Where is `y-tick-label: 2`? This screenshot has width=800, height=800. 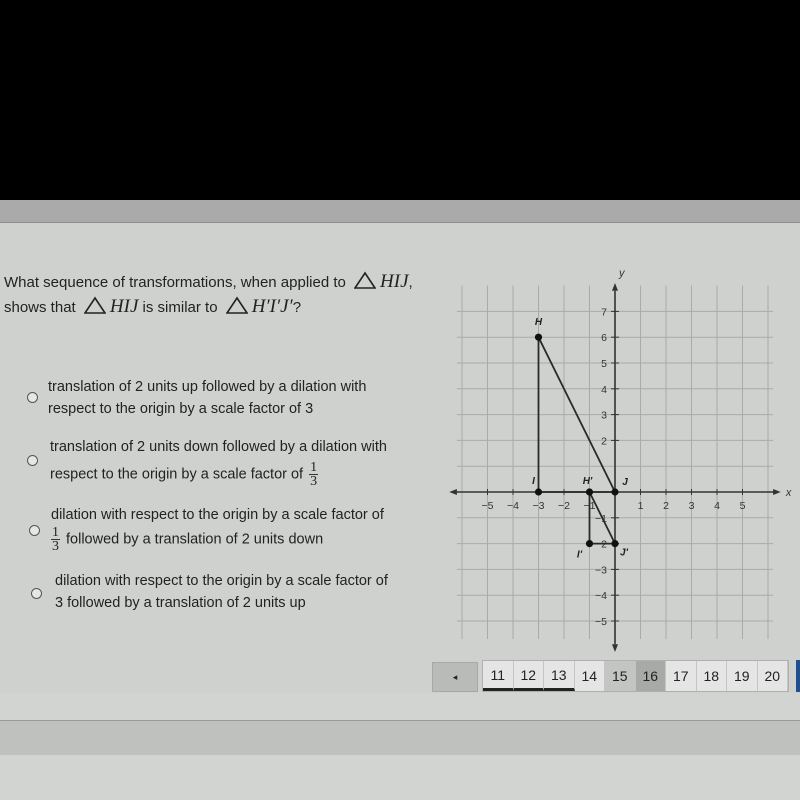 y-tick-label: 2 is located at coordinates (604, 441).